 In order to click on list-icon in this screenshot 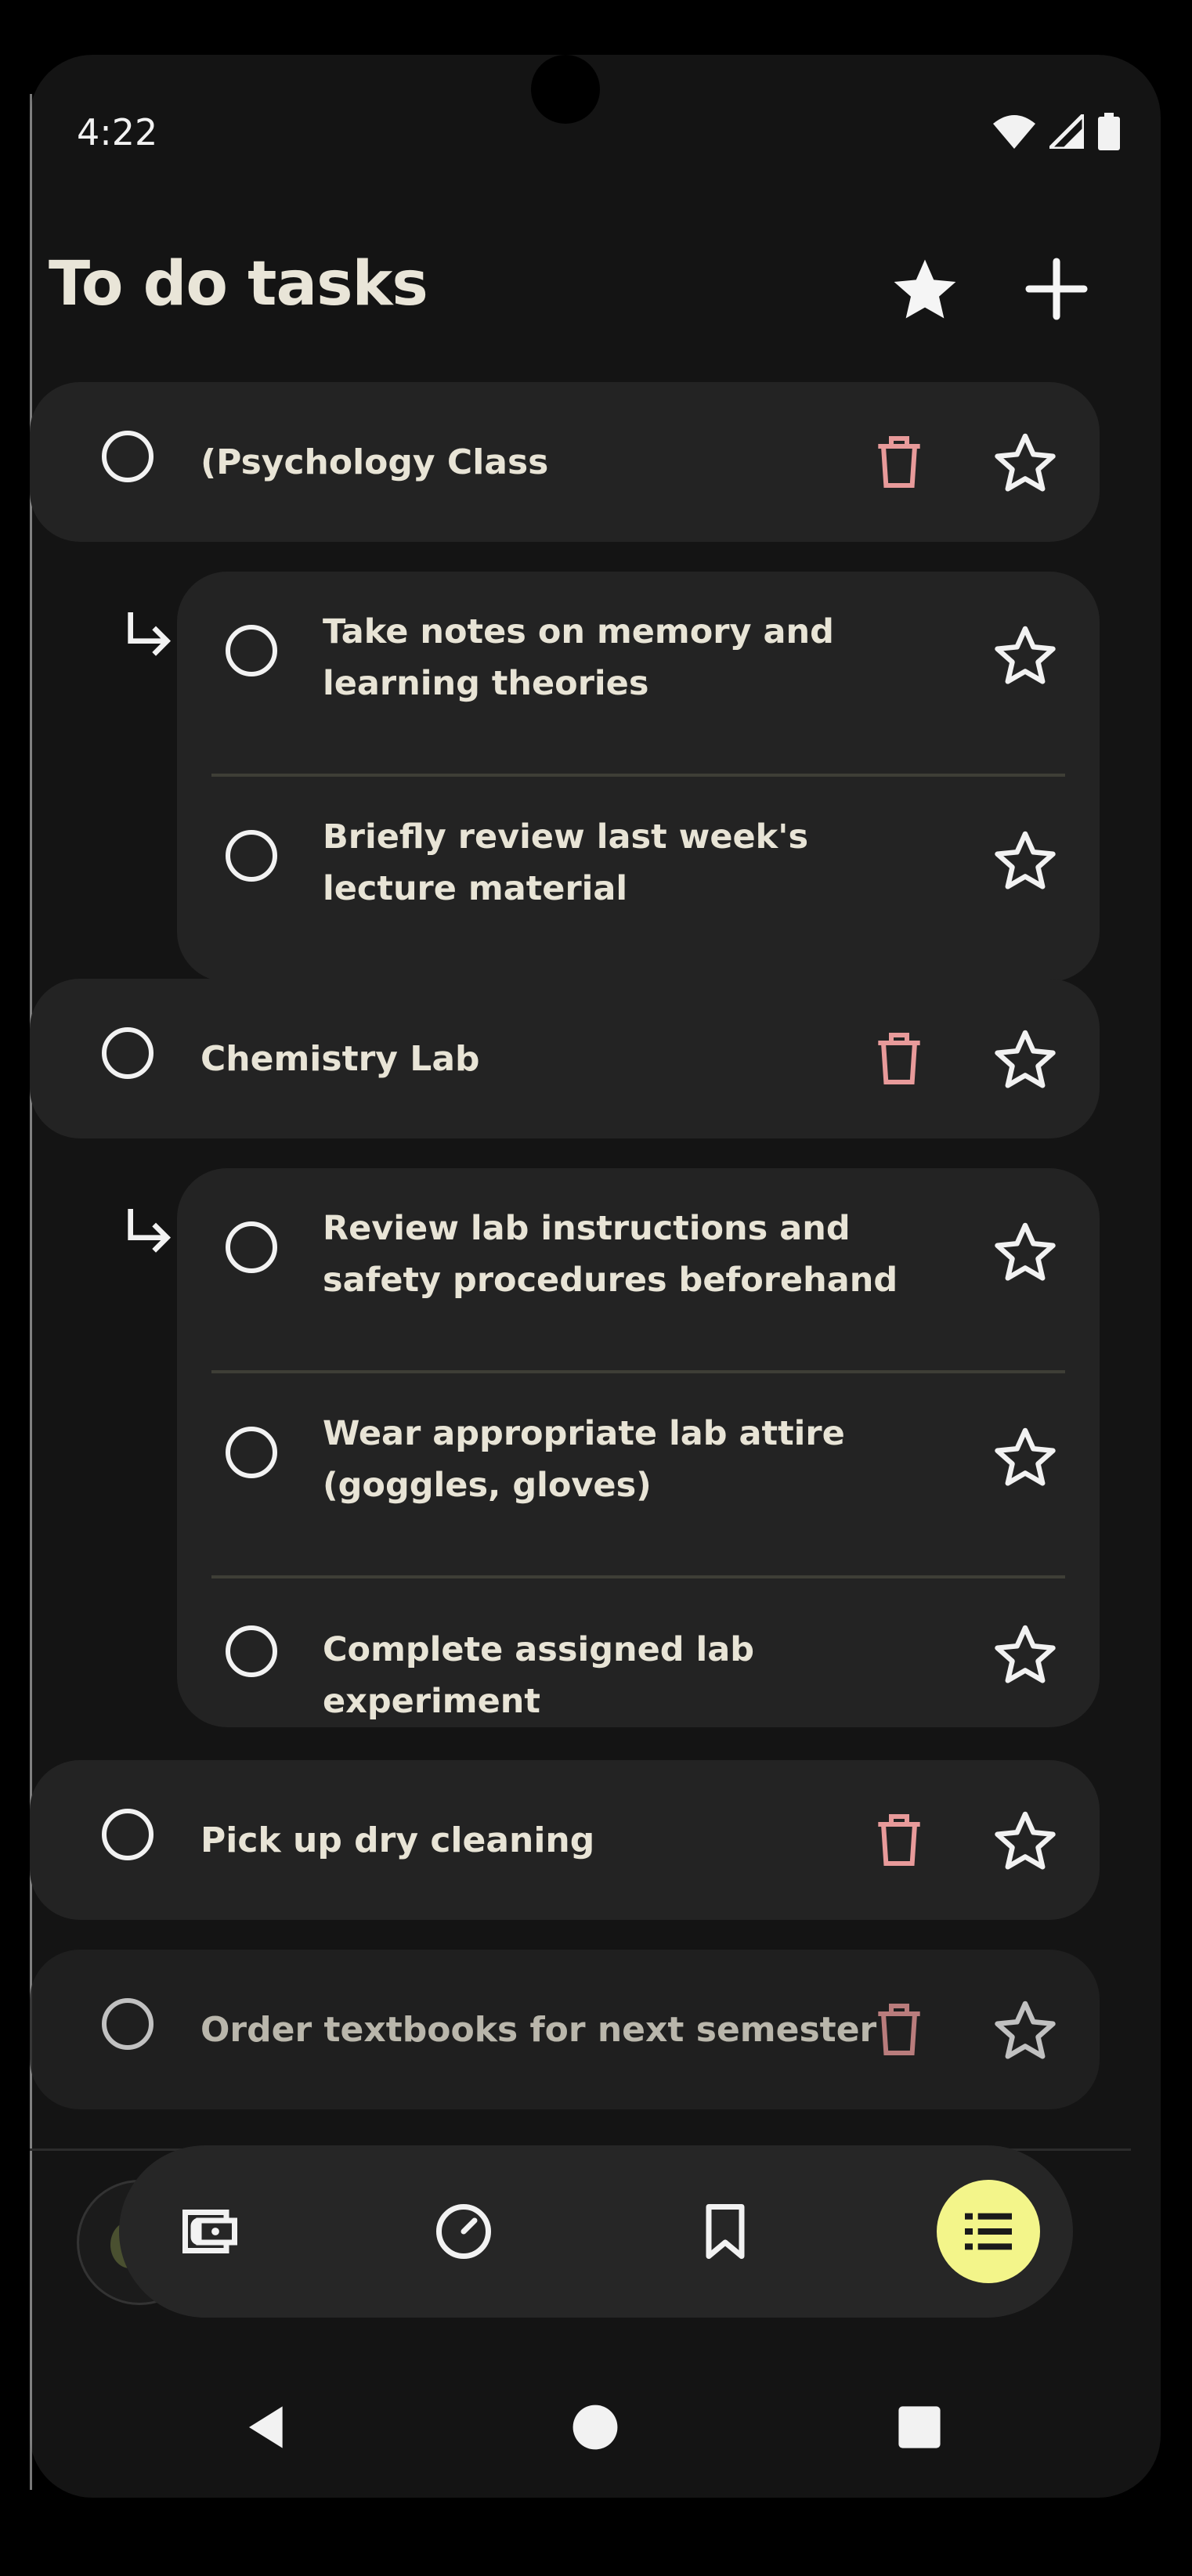, I will do `click(988, 2232)`.